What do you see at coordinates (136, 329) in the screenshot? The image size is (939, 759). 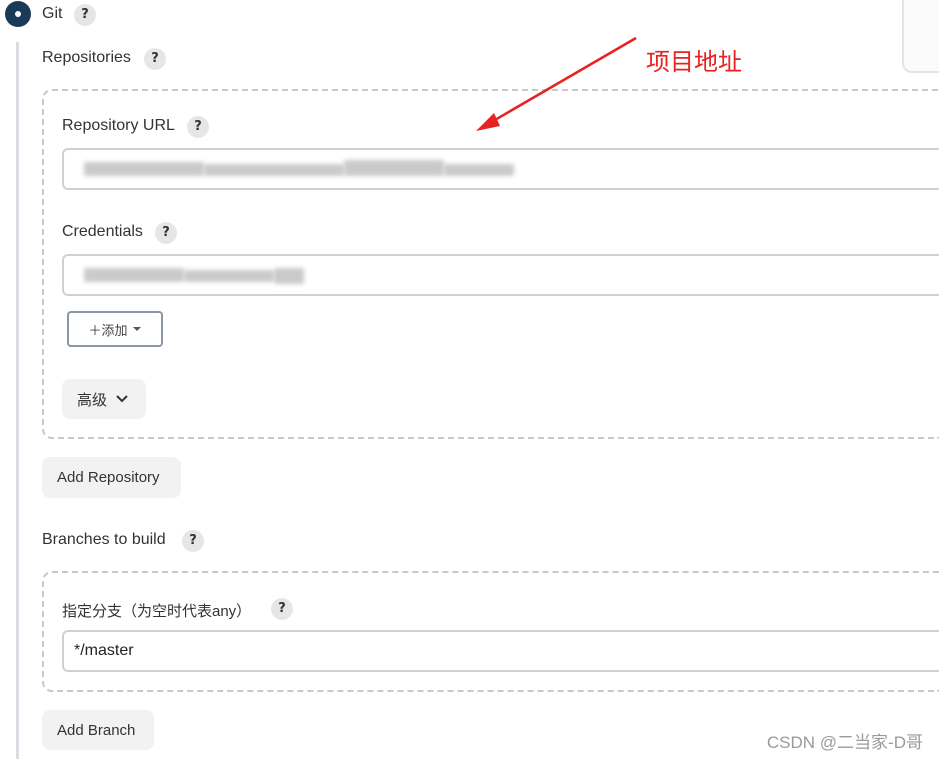 I see `caret-down-icon` at bounding box center [136, 329].